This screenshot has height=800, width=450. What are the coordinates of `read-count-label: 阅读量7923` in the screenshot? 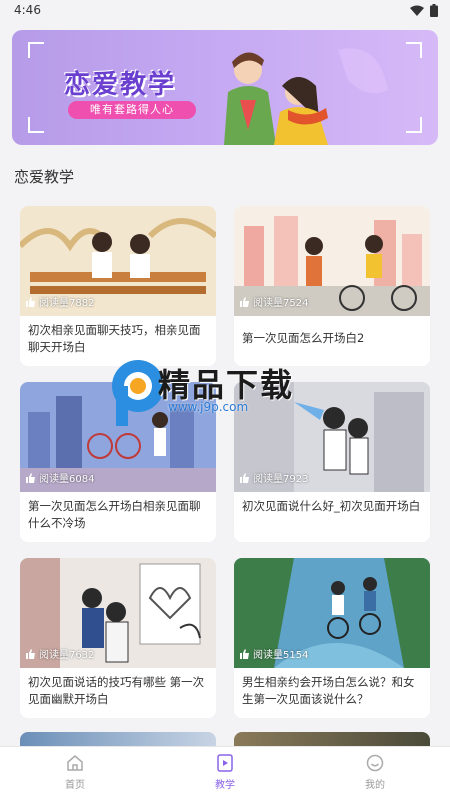 It's located at (281, 479).